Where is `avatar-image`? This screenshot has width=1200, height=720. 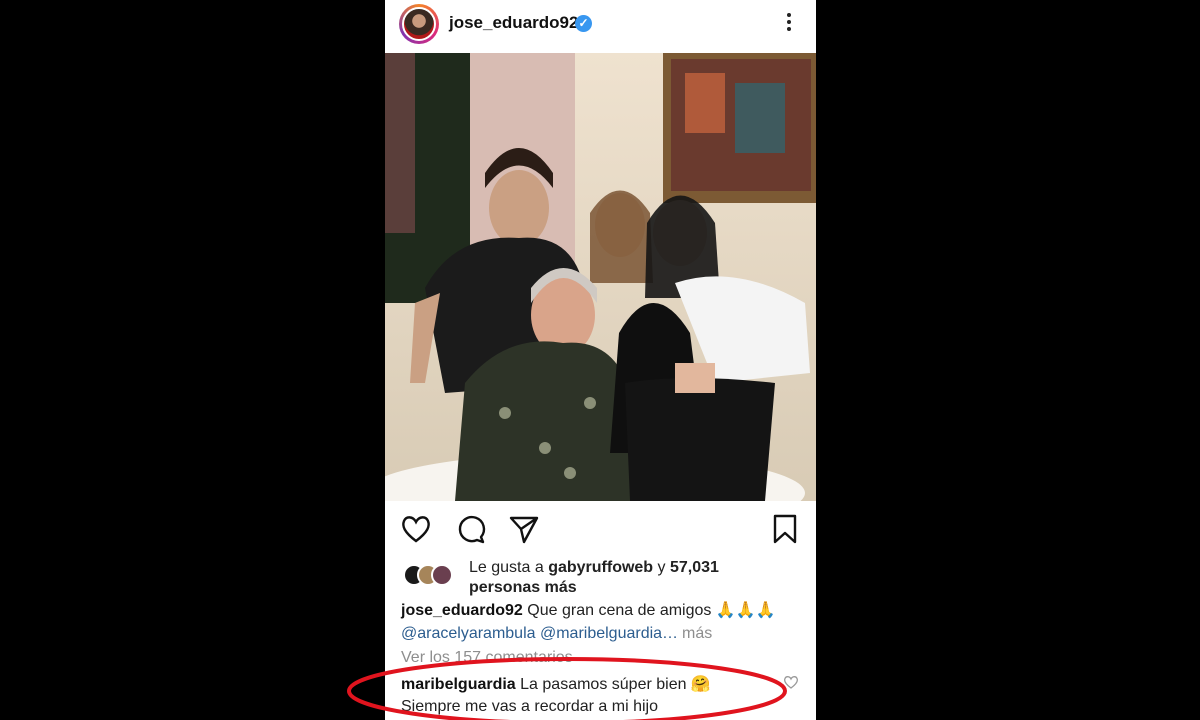
avatar-image is located at coordinates (419, 24).